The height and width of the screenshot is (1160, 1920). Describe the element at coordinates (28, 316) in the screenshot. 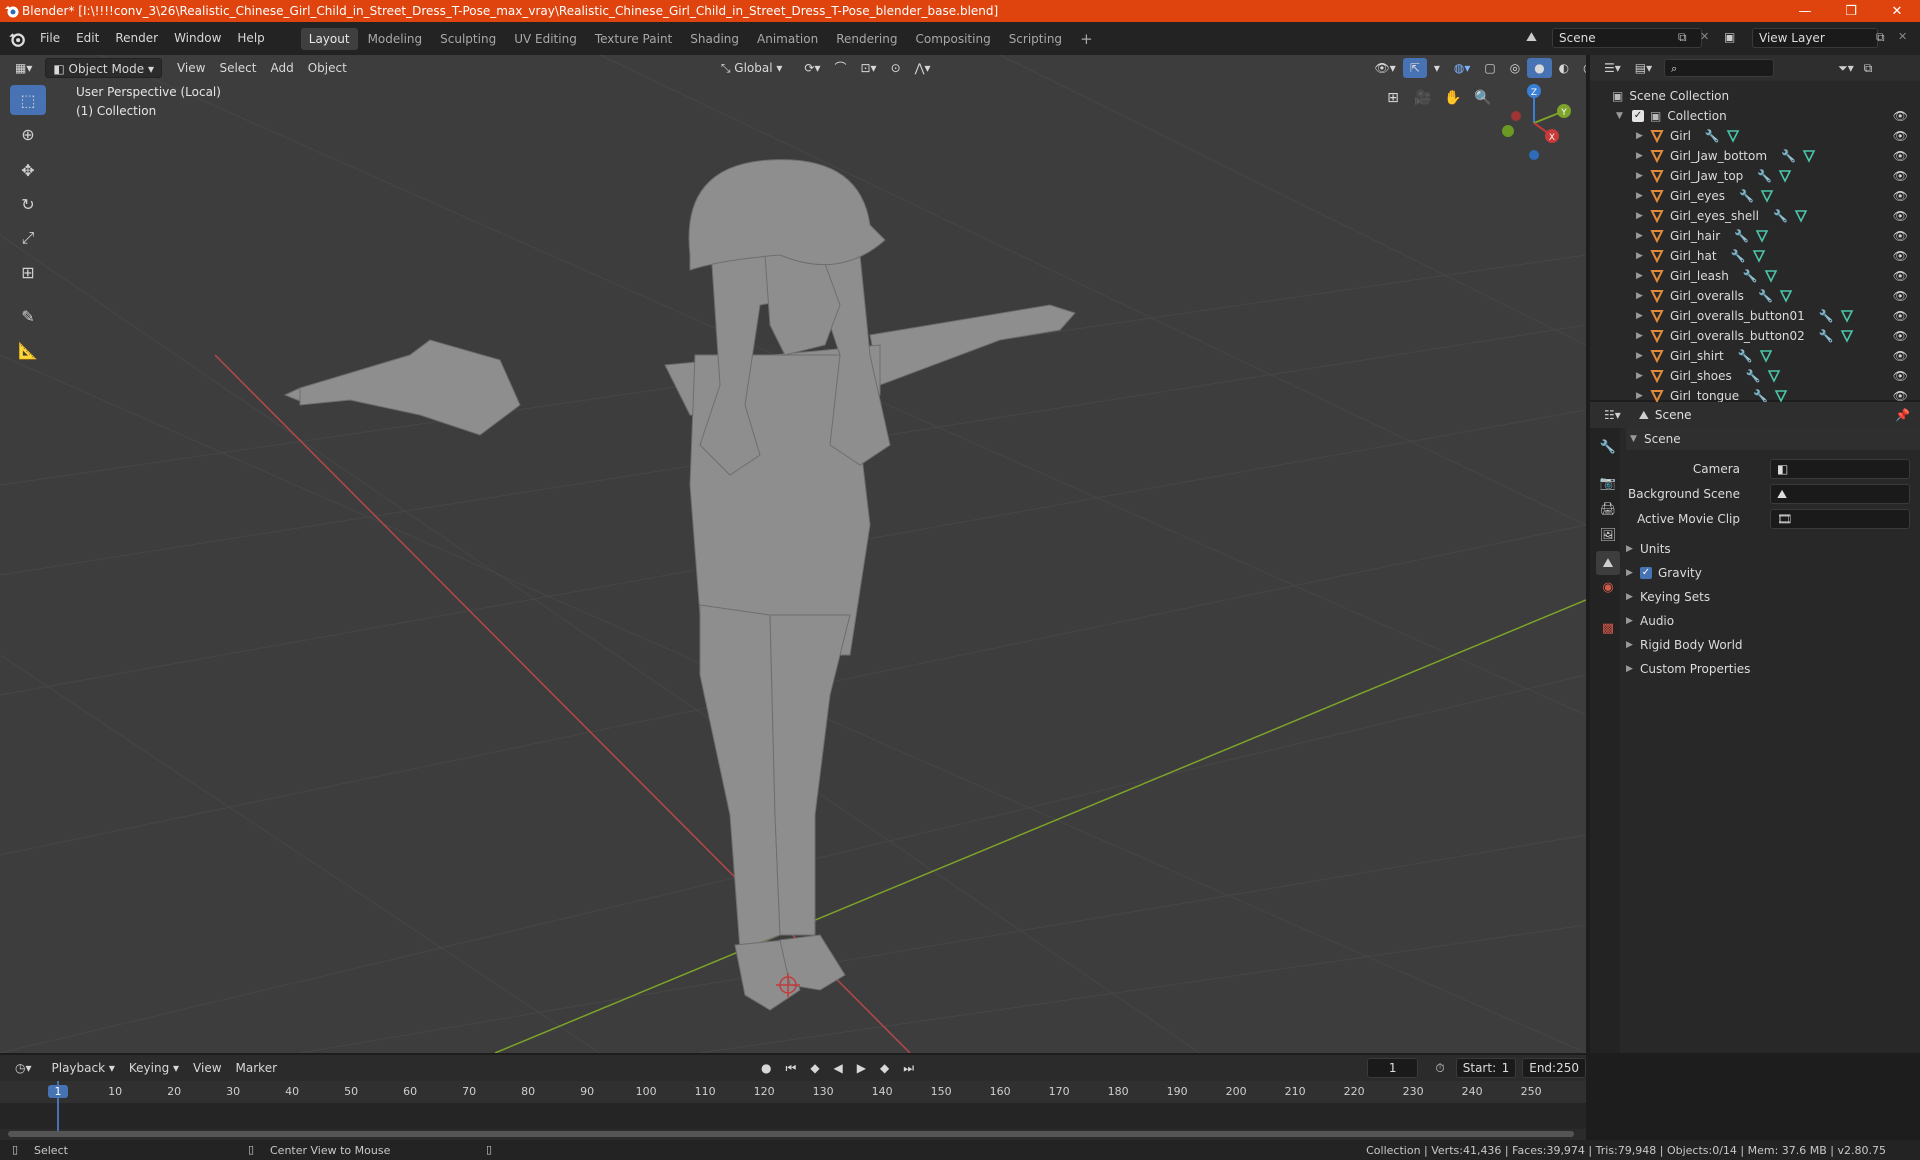

I see `annotate-tool-icon: ✎` at that location.